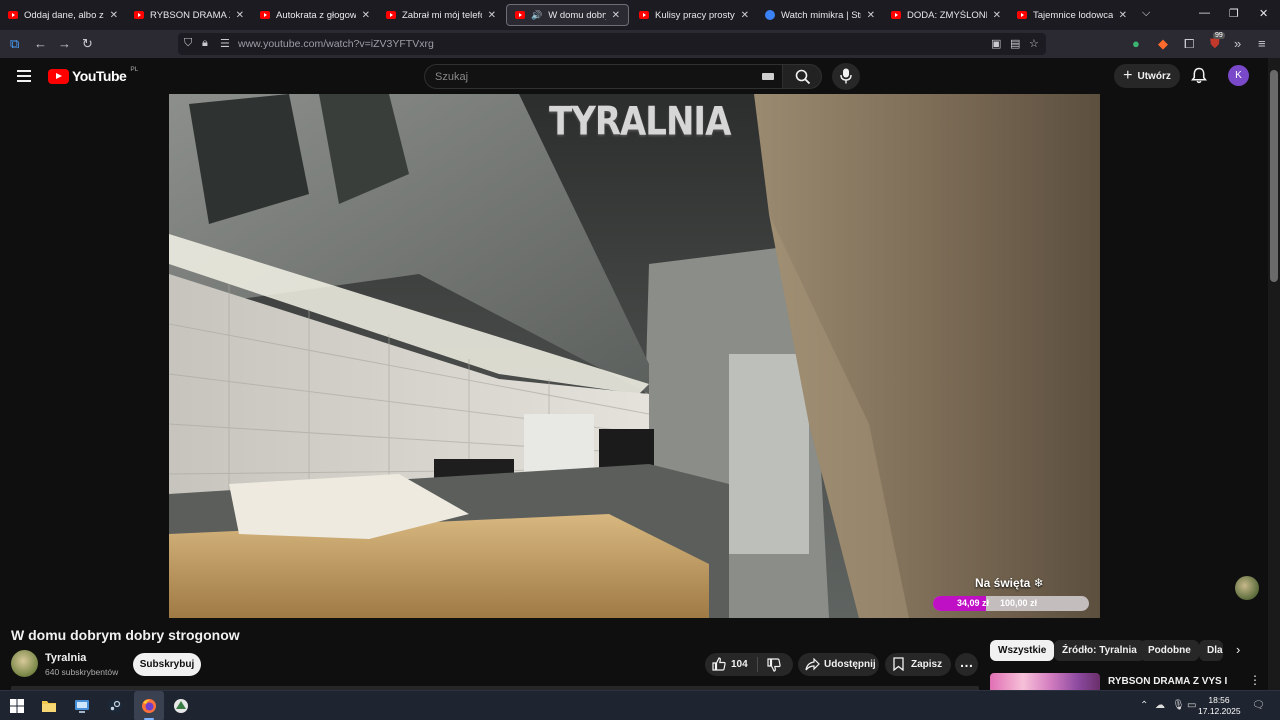 This screenshot has height=720, width=1280. What do you see at coordinates (1154, 76) in the screenshot?
I see `create-label: Utwórz` at bounding box center [1154, 76].